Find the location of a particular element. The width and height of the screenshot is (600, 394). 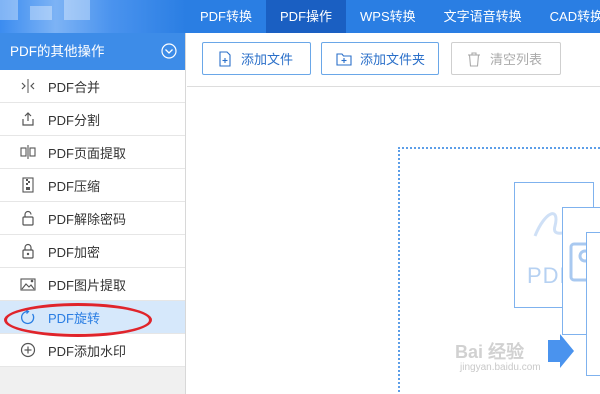

sidebar-item-label: PDF图片提取 is located at coordinates (87, 285).